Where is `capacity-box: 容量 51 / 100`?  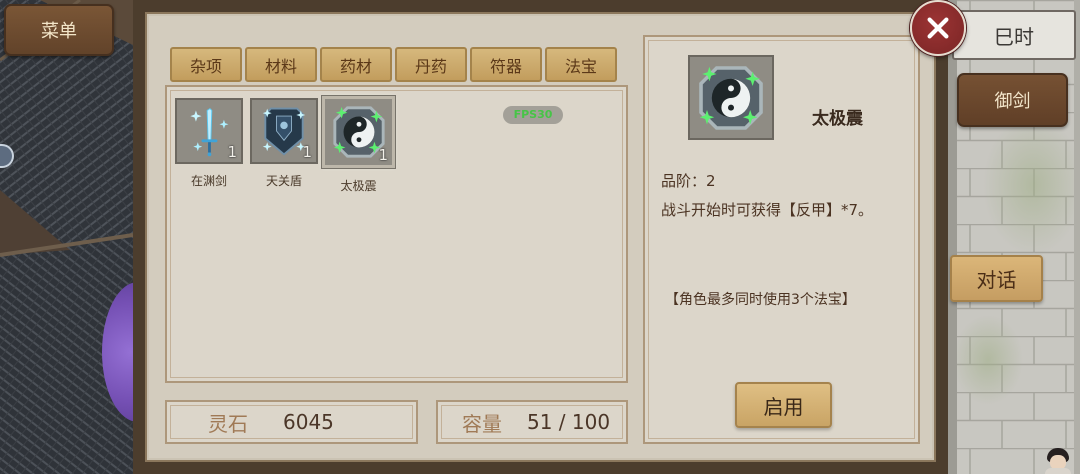 capacity-box: 容量 51 / 100 is located at coordinates (532, 422).